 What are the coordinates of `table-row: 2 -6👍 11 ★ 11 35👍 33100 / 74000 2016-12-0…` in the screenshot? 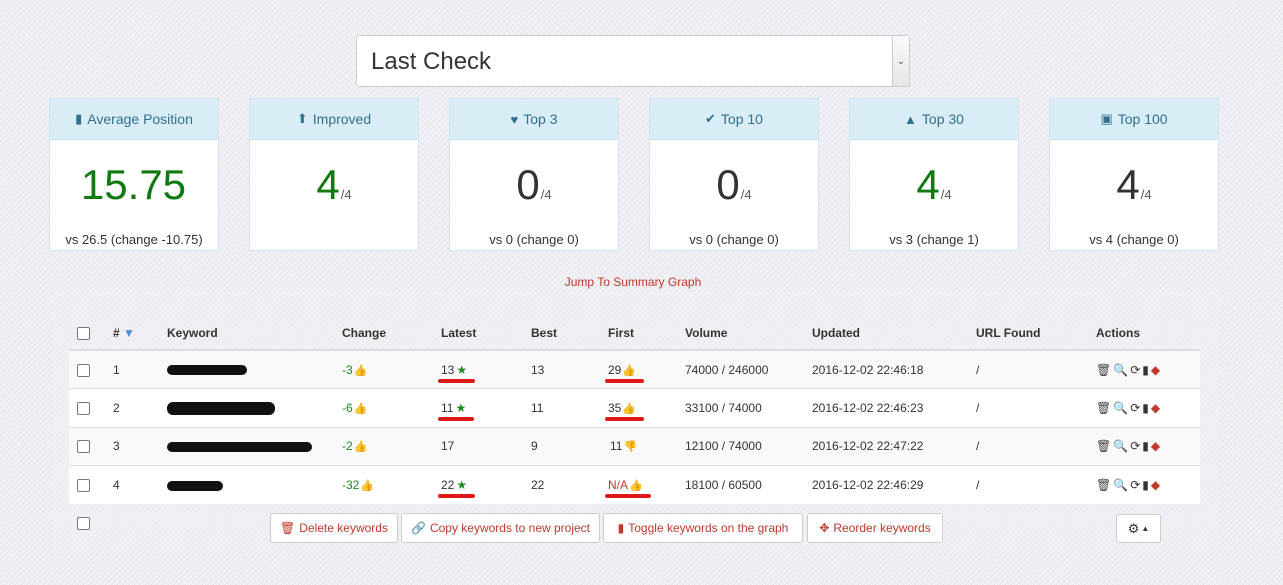 It's located at (634, 407).